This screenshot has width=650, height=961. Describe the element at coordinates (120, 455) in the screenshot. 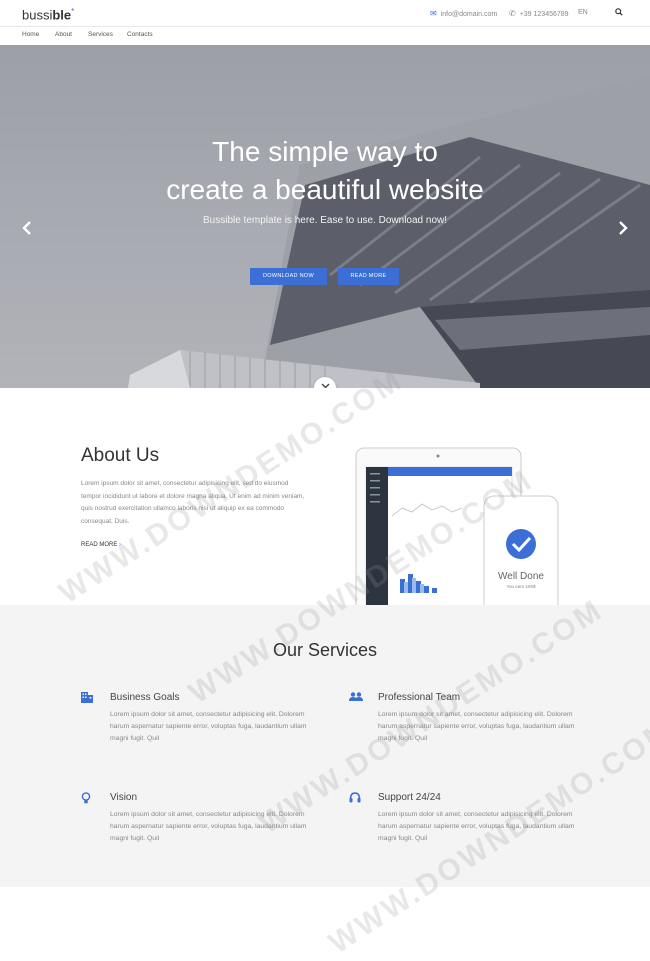

I see `about-title: About Us` at that location.